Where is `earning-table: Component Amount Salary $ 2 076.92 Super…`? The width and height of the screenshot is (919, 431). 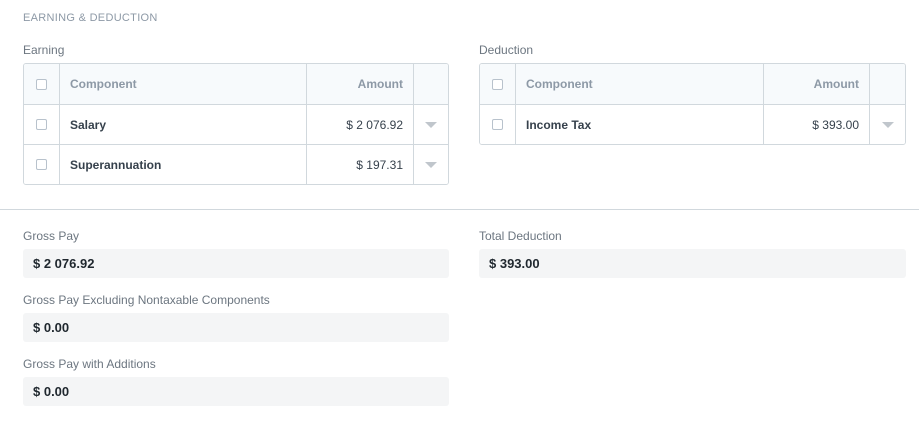
earning-table: Component Amount Salary $ 2 076.92 Super… is located at coordinates (236, 124).